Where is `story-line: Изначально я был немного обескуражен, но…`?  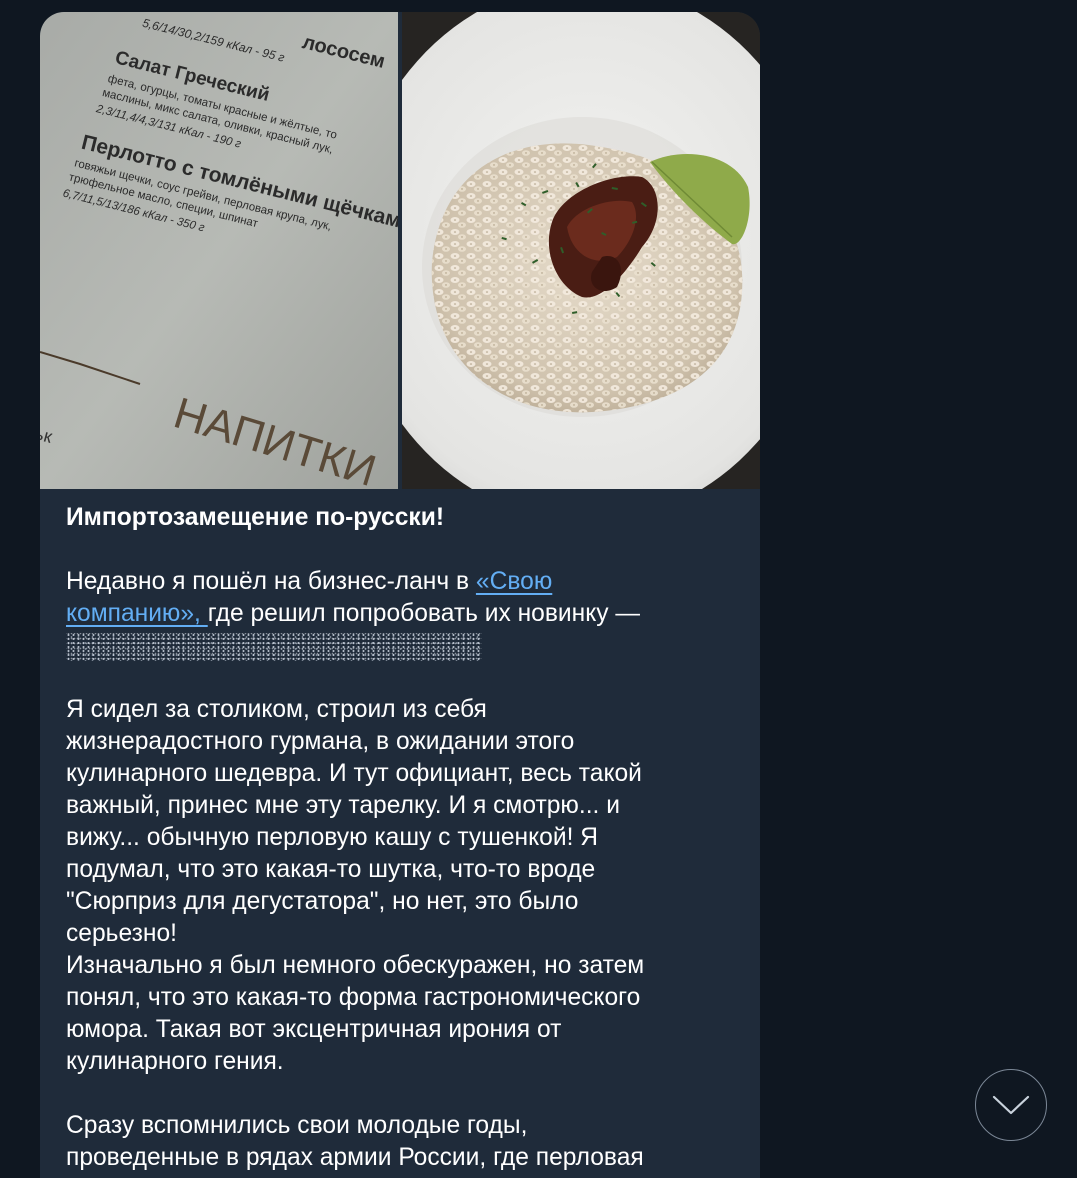
story-line: Изначально я был немного обескуражен, но… is located at coordinates (355, 965).